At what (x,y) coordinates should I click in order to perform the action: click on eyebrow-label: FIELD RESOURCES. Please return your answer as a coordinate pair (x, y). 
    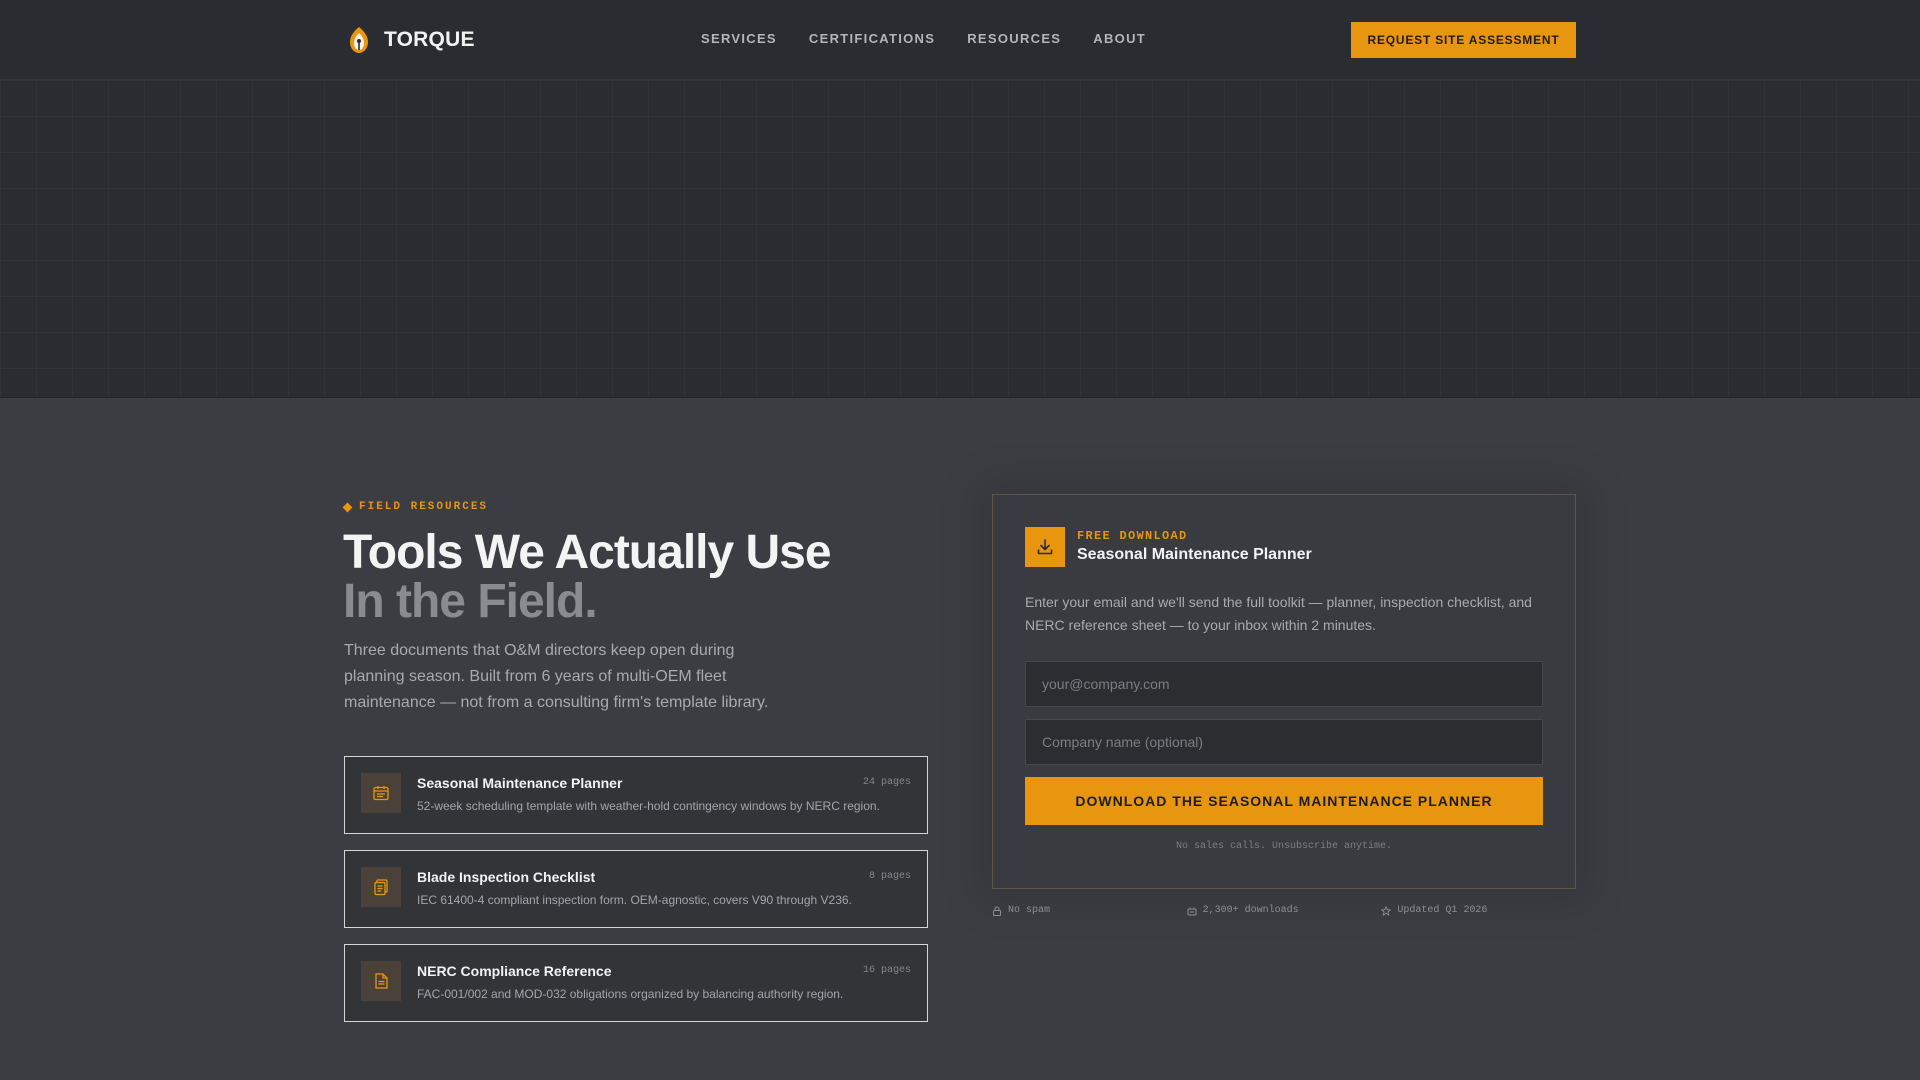
    Looking at the image, I should click on (424, 507).